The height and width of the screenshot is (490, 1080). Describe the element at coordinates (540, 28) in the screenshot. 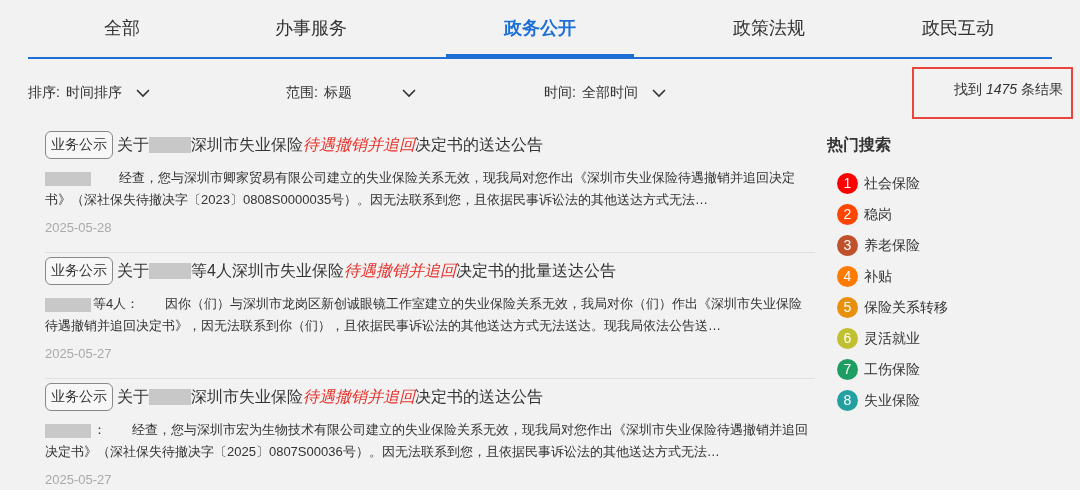

I see `tab: 政务公开` at that location.